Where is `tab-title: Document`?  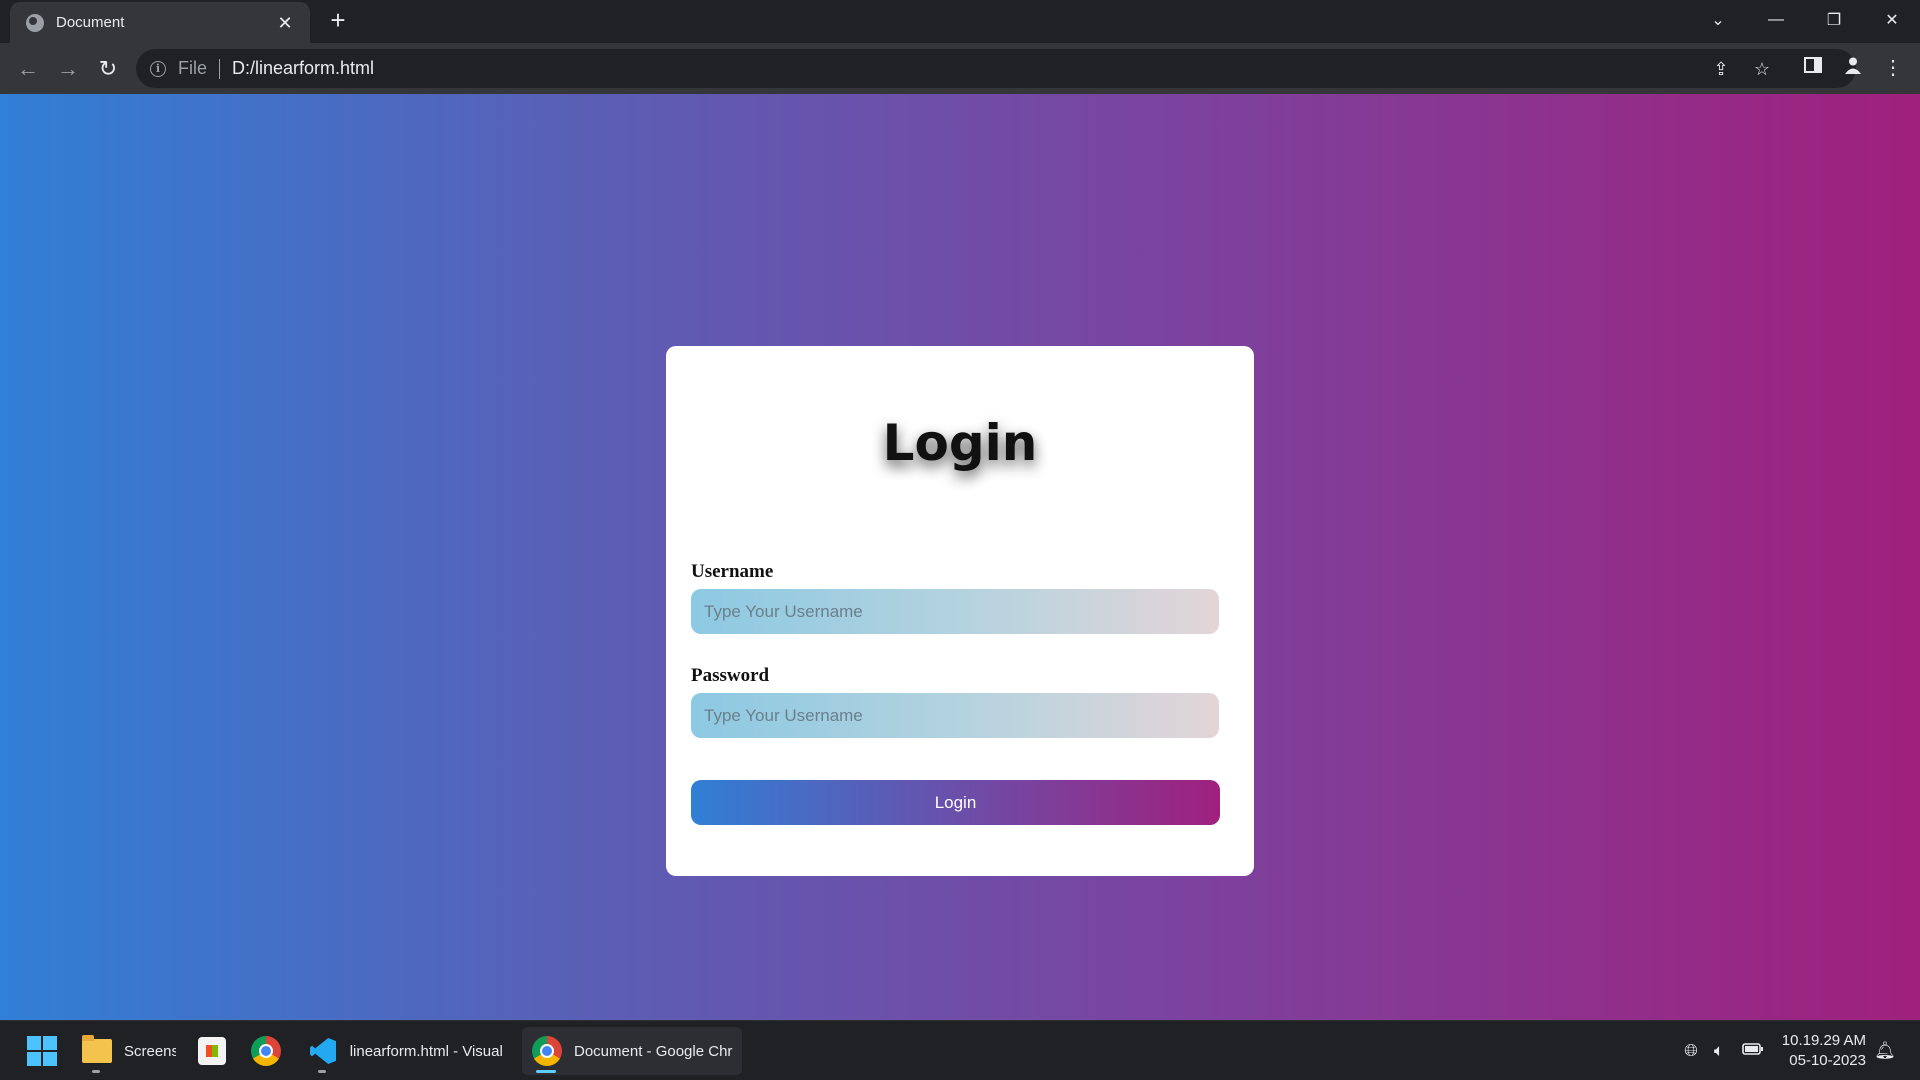
tab-title: Document is located at coordinates (90, 22).